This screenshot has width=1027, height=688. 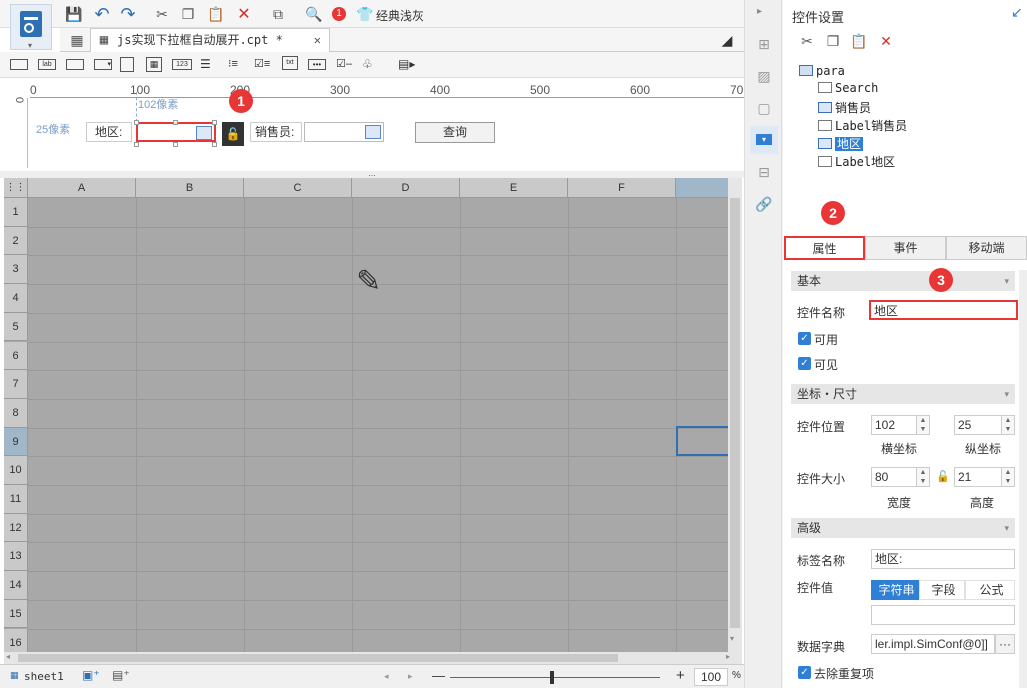 I want to click on dedup-checkbox: ✓, so click(x=804, y=672).